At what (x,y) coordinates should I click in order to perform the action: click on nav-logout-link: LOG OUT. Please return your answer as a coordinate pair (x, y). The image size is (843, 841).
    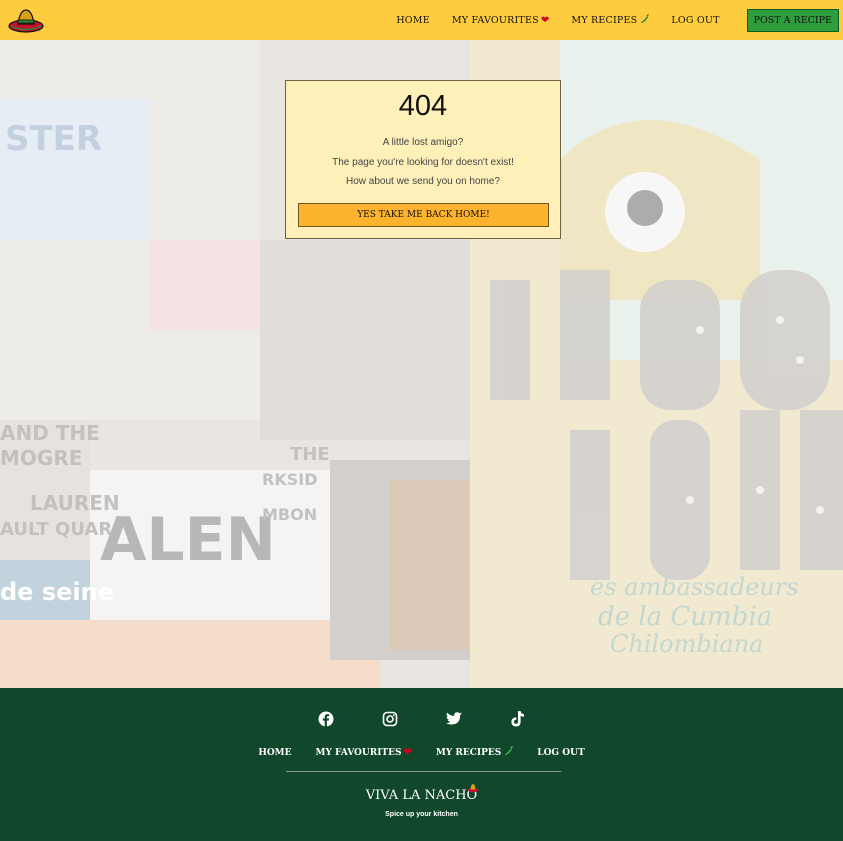
    Looking at the image, I should click on (695, 20).